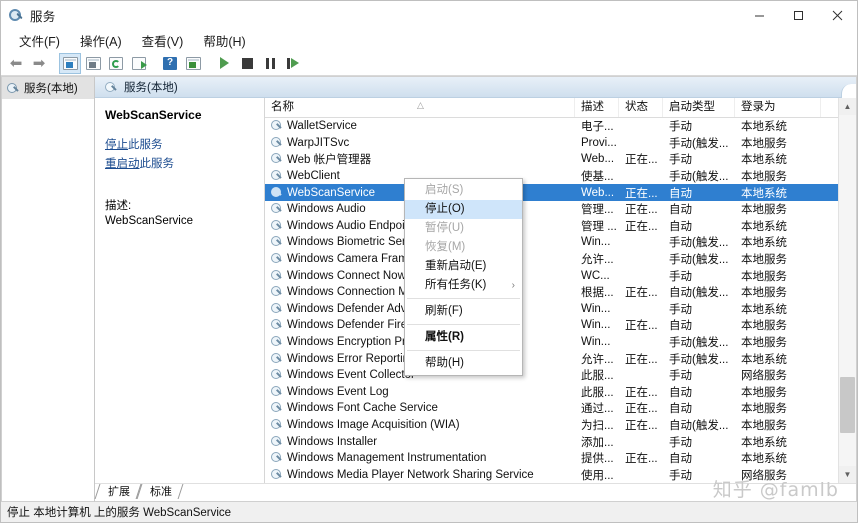  I want to click on scrollbar-track, so click(847, 290).